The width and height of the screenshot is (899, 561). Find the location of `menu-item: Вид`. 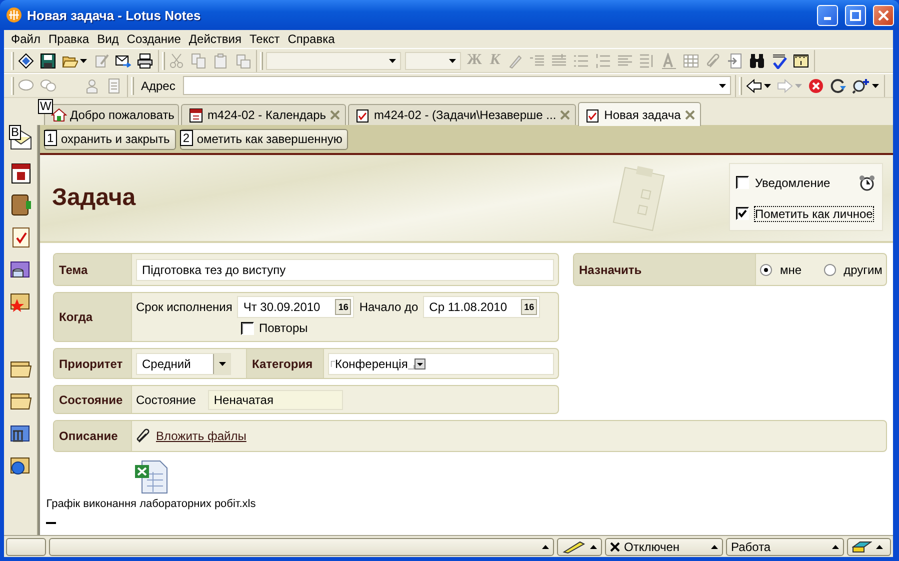

menu-item: Вид is located at coordinates (108, 39).